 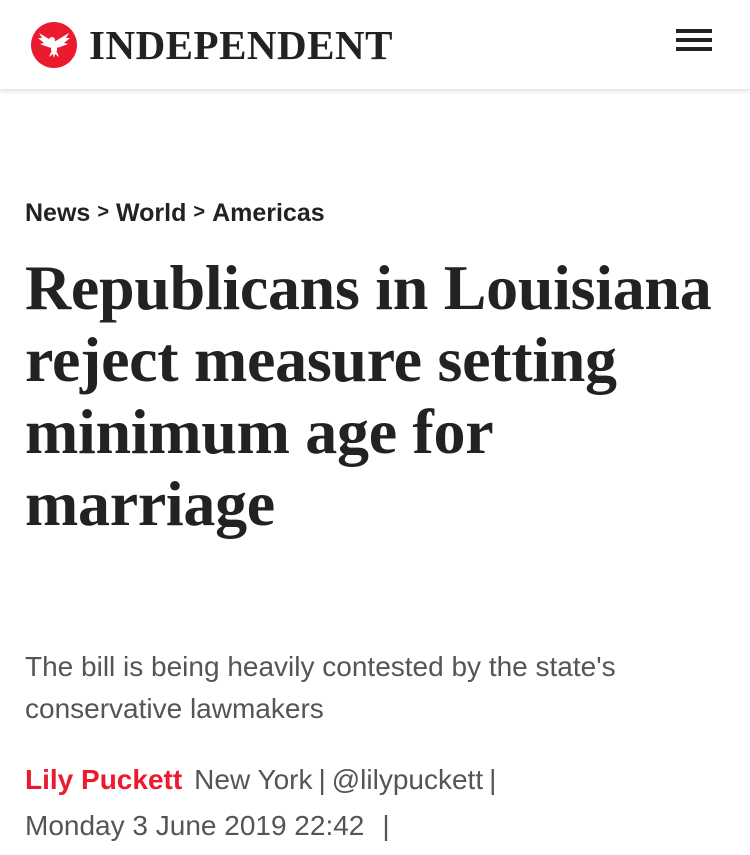 I want to click on twitter-handle-link: @lilypuckett, so click(x=407, y=779).